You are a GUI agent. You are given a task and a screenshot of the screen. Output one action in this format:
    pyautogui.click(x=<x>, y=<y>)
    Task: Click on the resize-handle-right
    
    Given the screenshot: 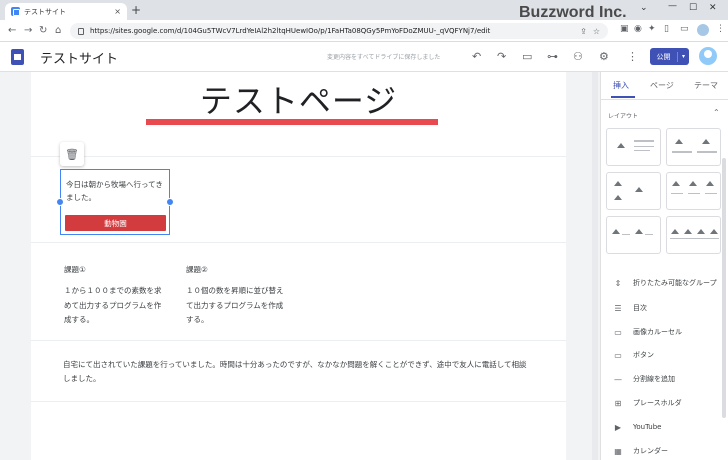 What is the action you would take?
    pyautogui.click(x=170, y=202)
    